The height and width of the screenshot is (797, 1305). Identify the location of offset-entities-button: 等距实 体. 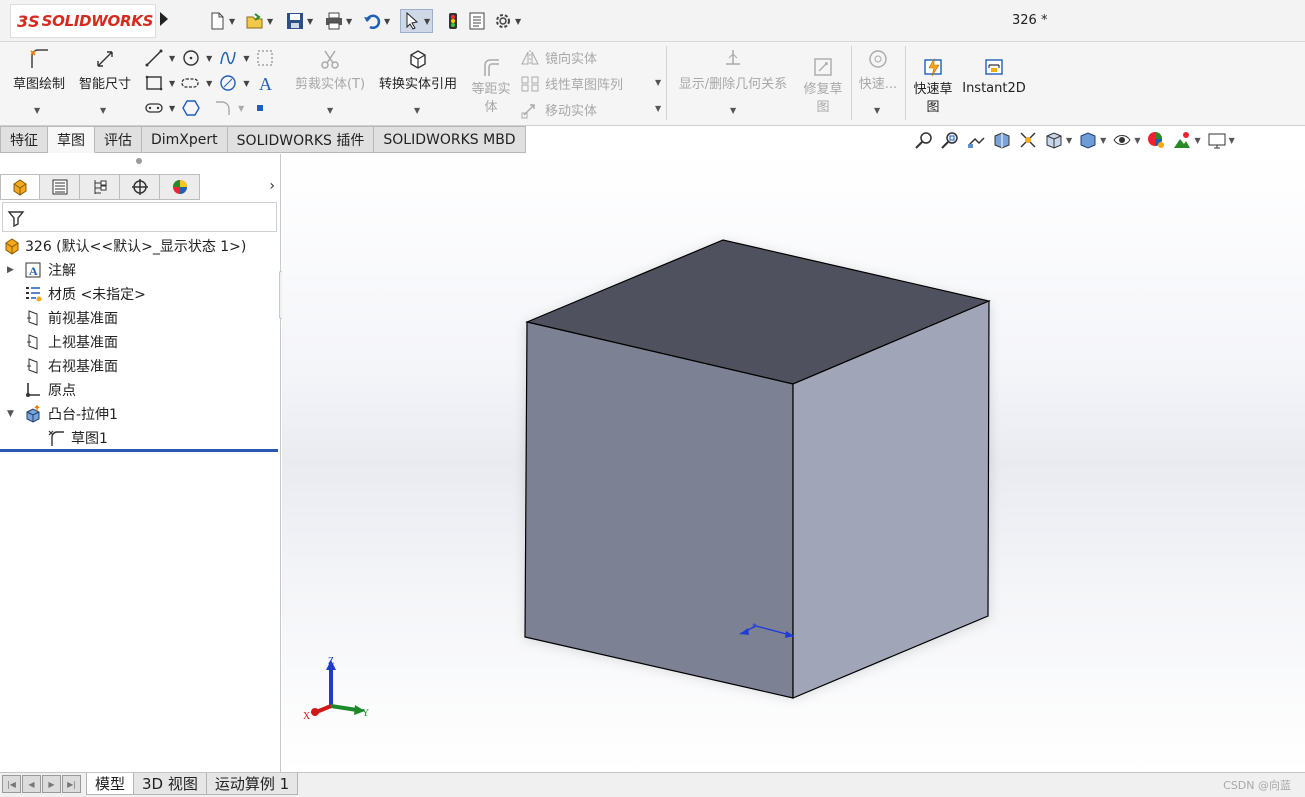
(491, 86).